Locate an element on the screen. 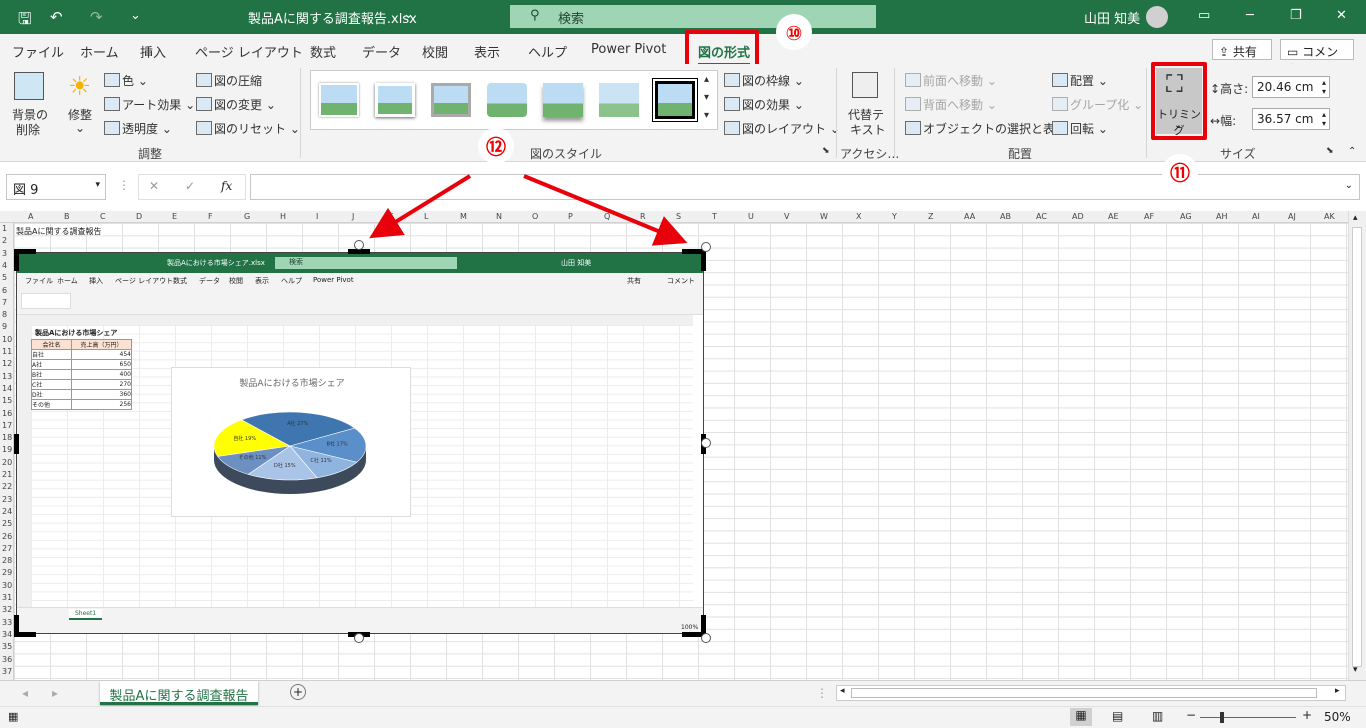  sheet-tab: 製品Aに関する調査報告 is located at coordinates (179, 693).